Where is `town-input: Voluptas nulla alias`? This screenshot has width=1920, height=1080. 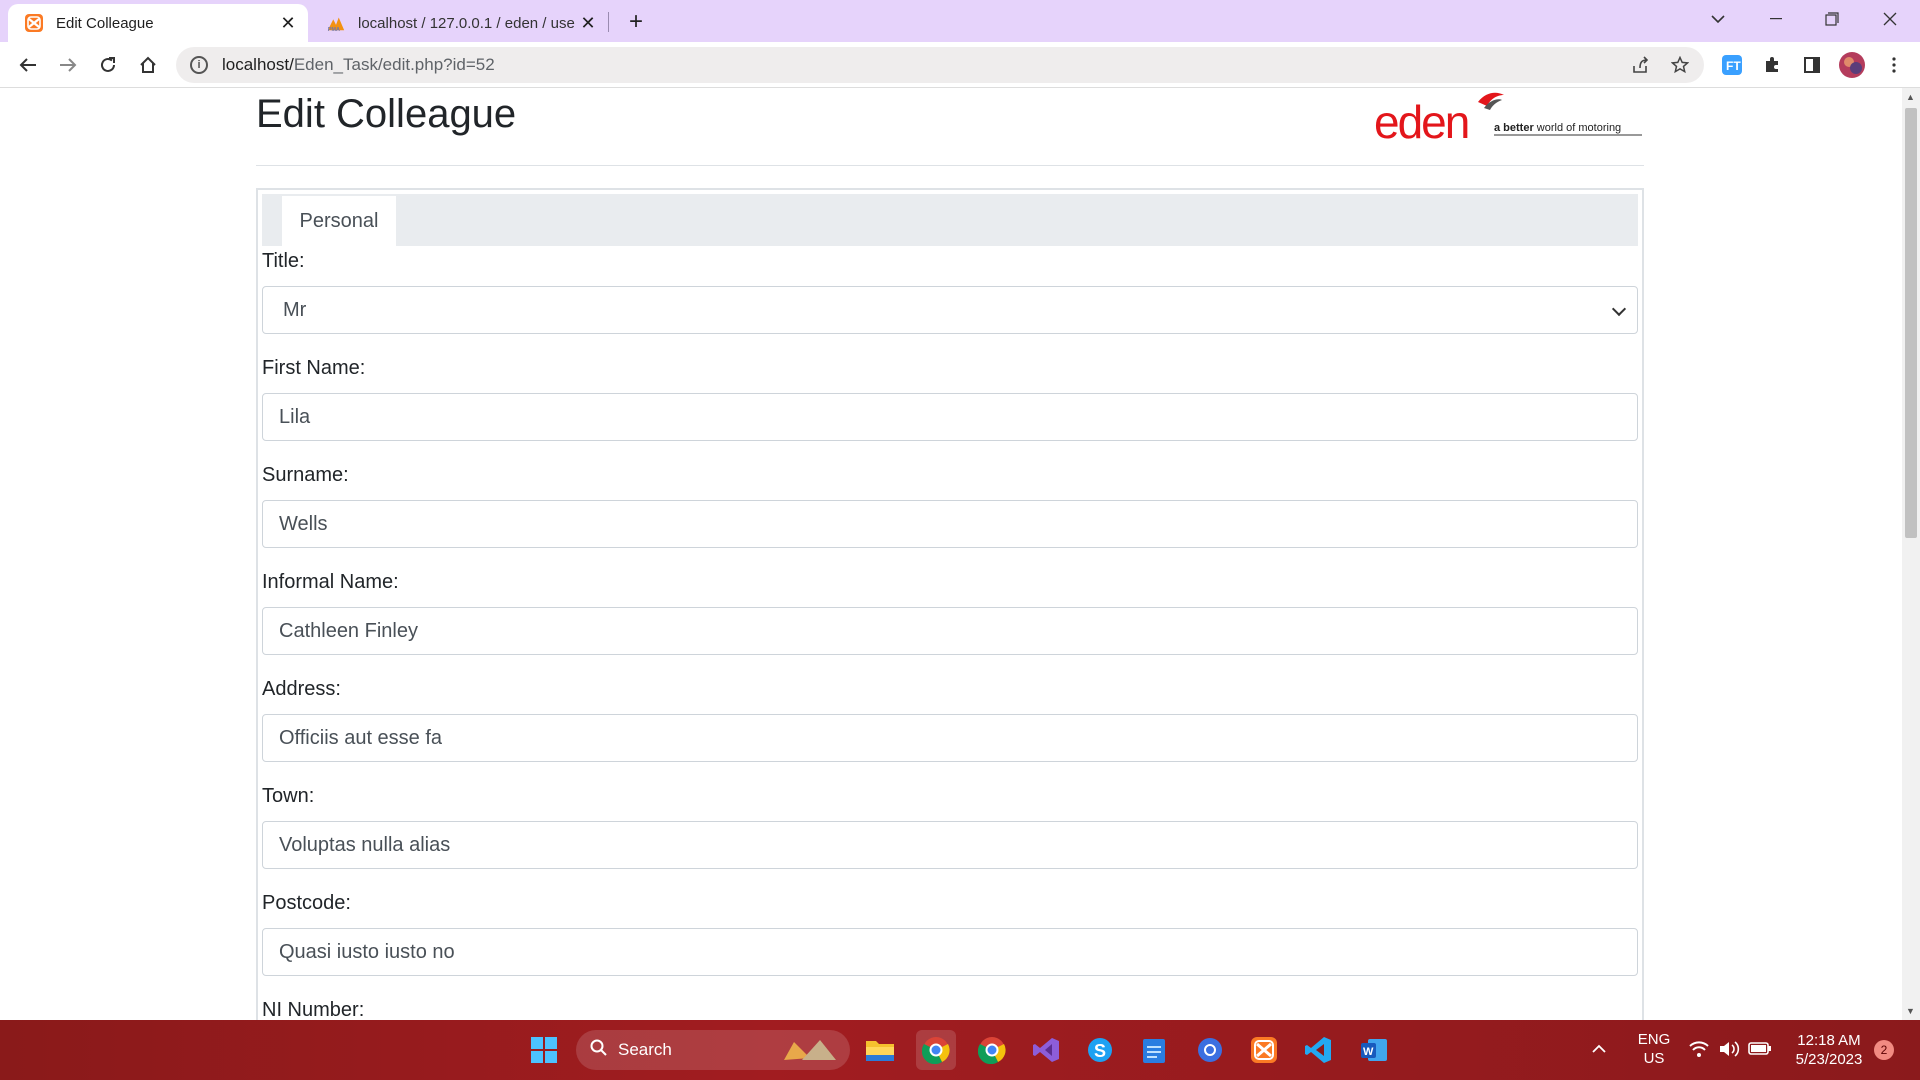
town-input: Voluptas nulla alias is located at coordinates (950, 845).